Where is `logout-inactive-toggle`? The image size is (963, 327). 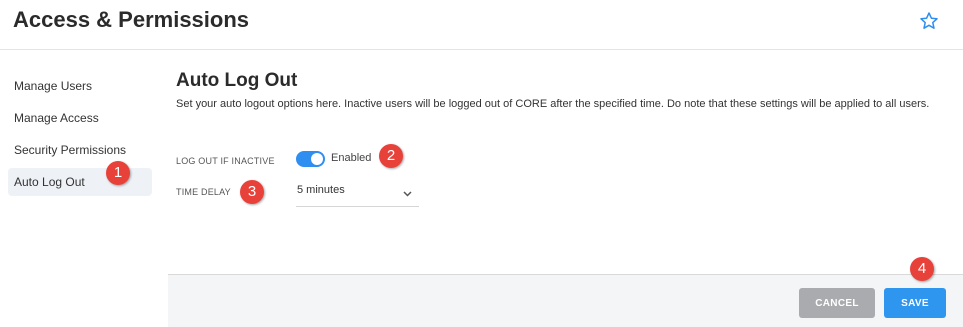 logout-inactive-toggle is located at coordinates (310, 159).